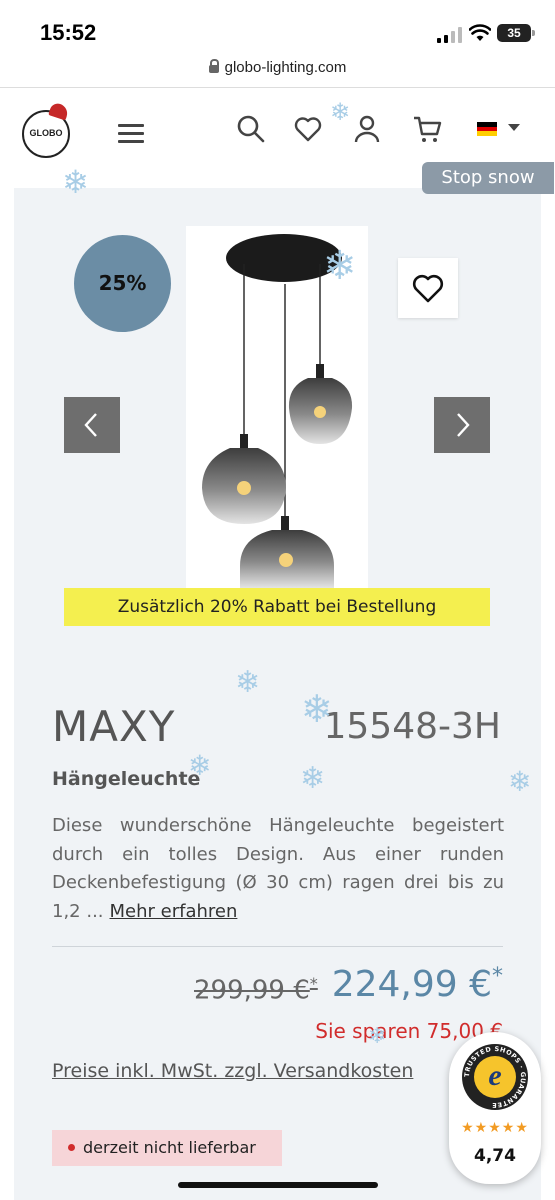  Describe the element at coordinates (126, 779) in the screenshot. I see `product-type: Hängeleuchte` at that location.